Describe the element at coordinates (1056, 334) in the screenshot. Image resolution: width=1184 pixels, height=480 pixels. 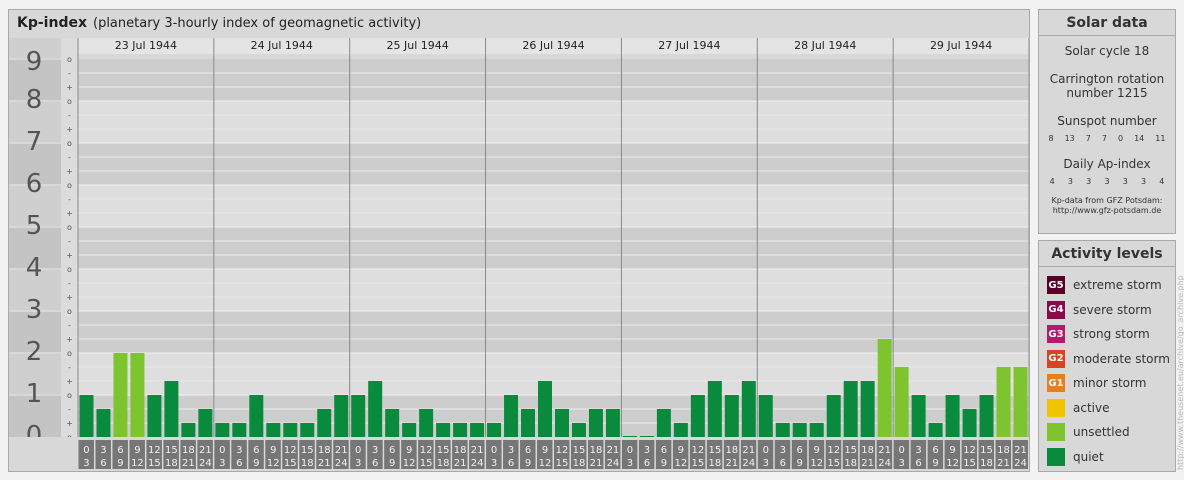
I see `legend-swatch: G3` at that location.